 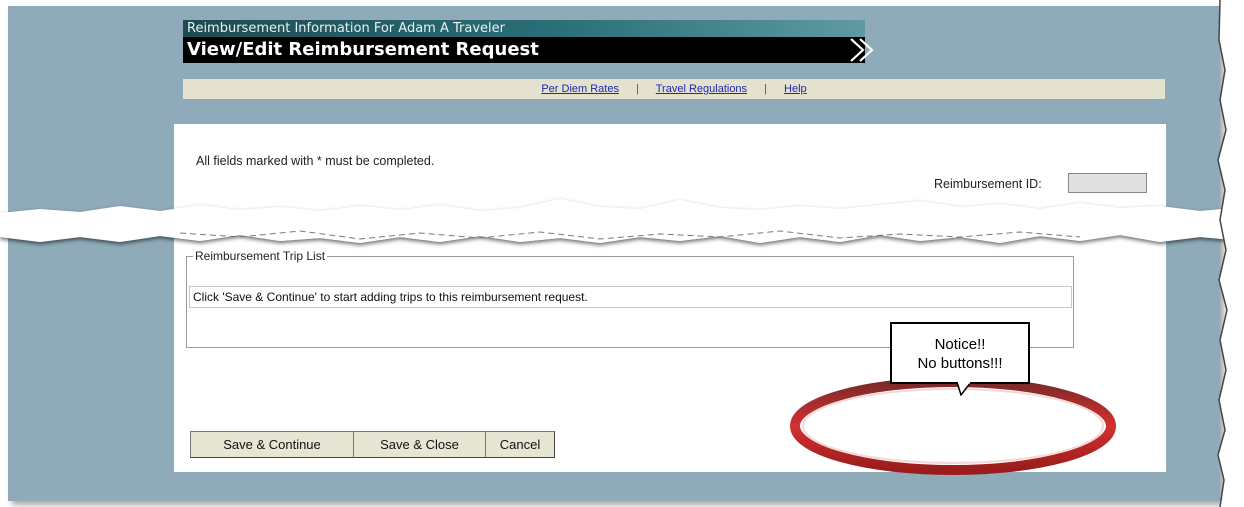 What do you see at coordinates (862, 50) in the screenshot?
I see `double-chevron-icon` at bounding box center [862, 50].